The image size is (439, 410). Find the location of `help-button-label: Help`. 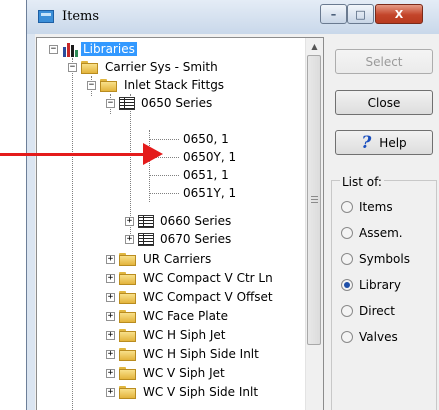

help-button-label: Help is located at coordinates (393, 142).